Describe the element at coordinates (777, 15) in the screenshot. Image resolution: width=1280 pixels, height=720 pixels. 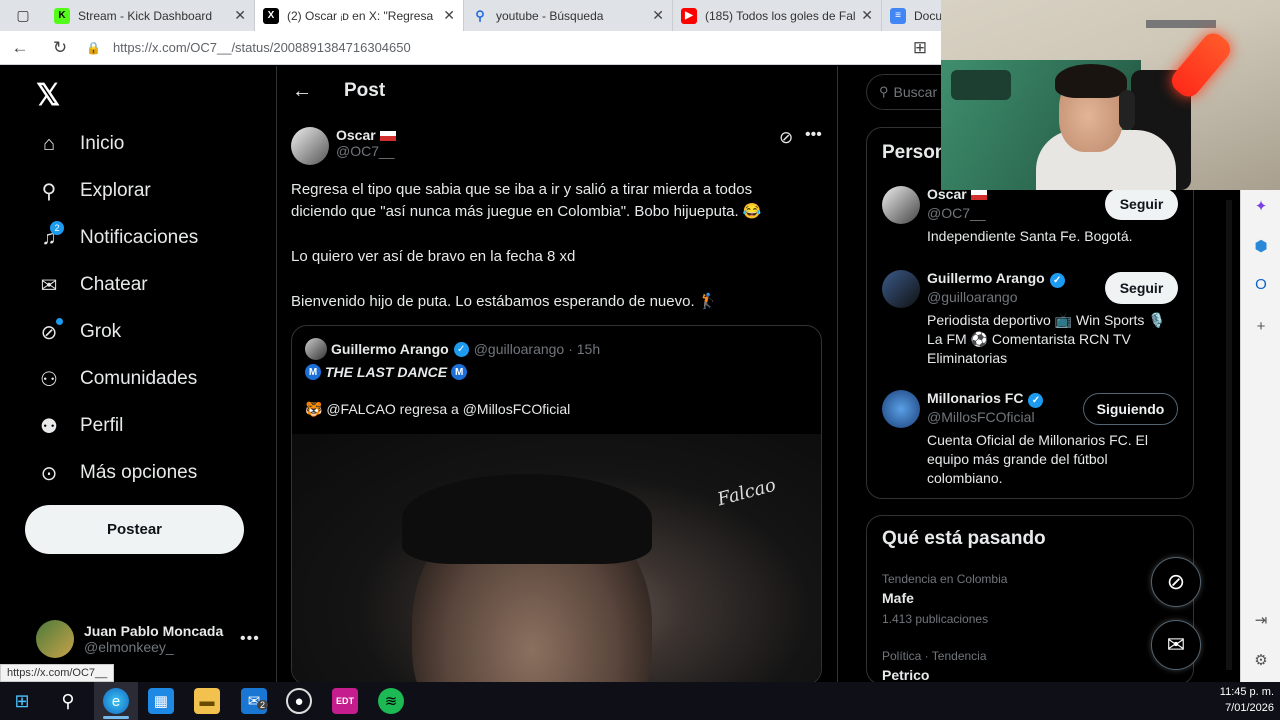
I see `tab-youtube-video: ▶ (185) Todos los goles de Falca ✕` at that location.